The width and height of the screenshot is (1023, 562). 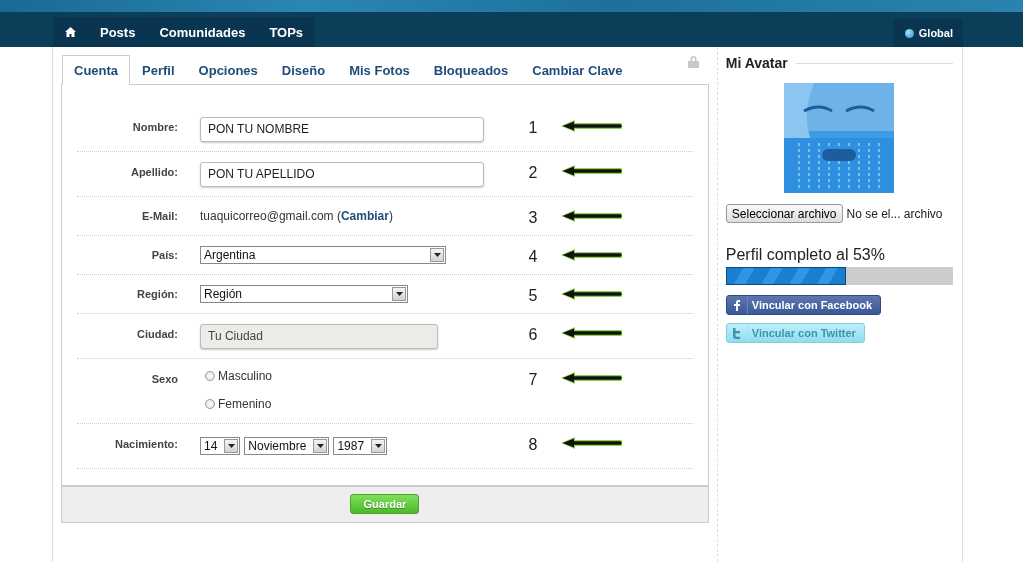 What do you see at coordinates (159, 215) in the screenshot?
I see `field-label: E-Mail:` at bounding box center [159, 215].